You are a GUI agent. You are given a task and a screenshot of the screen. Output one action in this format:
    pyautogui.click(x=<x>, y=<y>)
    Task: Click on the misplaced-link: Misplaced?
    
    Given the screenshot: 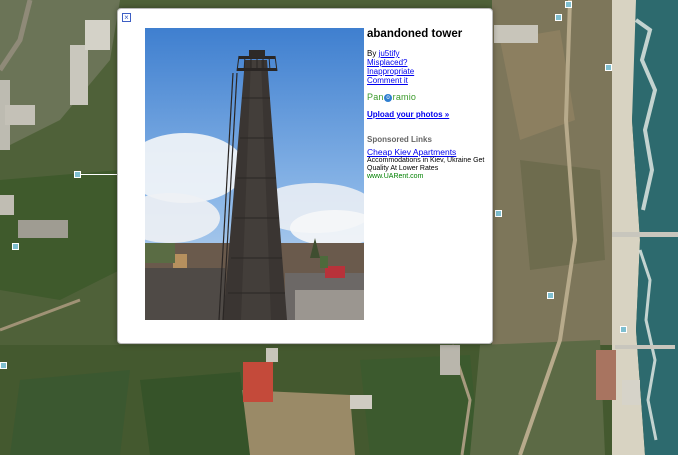 What is the action you would take?
    pyautogui.click(x=426, y=62)
    